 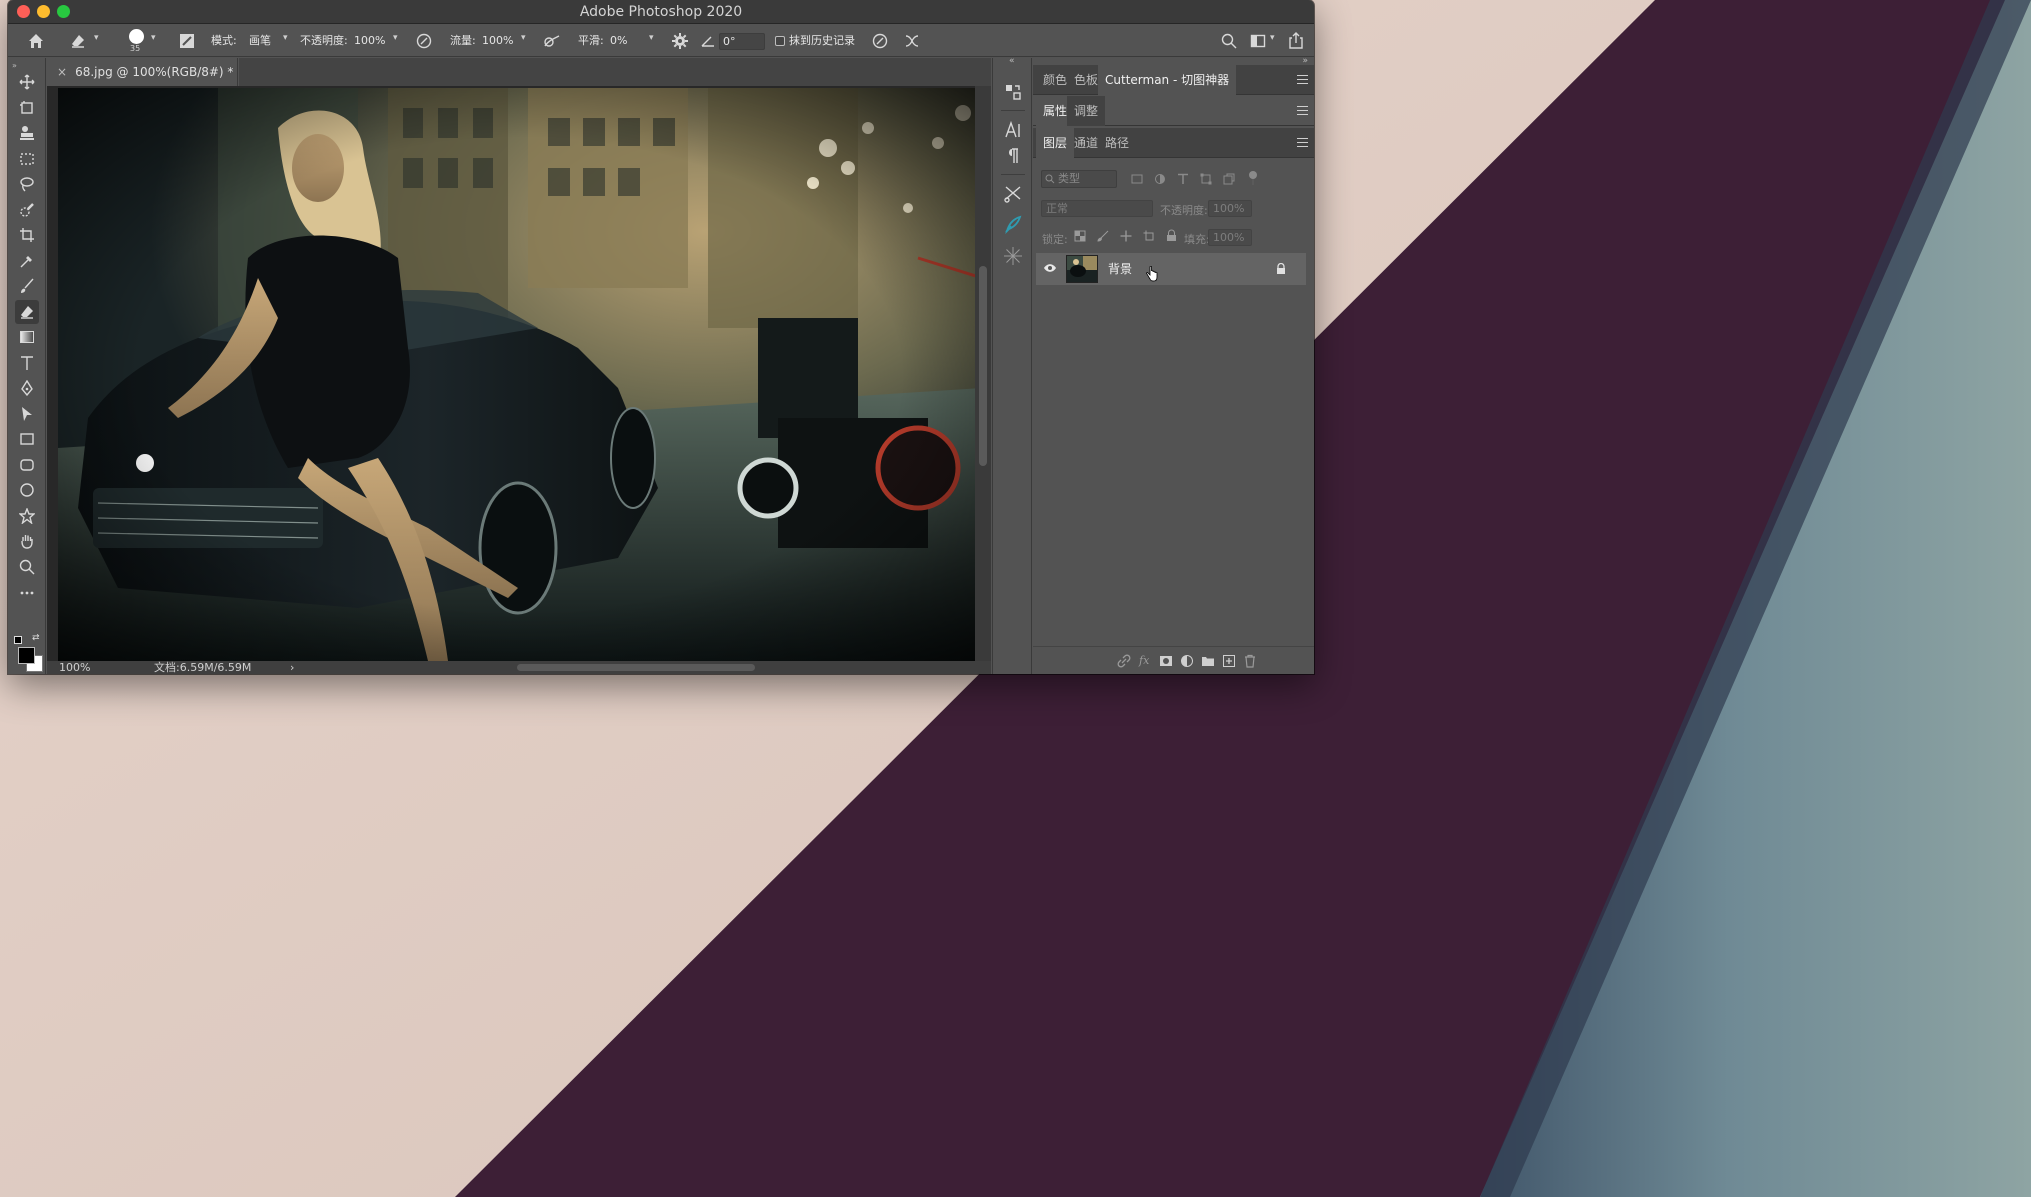 I want to click on move-tool, so click(x=27, y=82).